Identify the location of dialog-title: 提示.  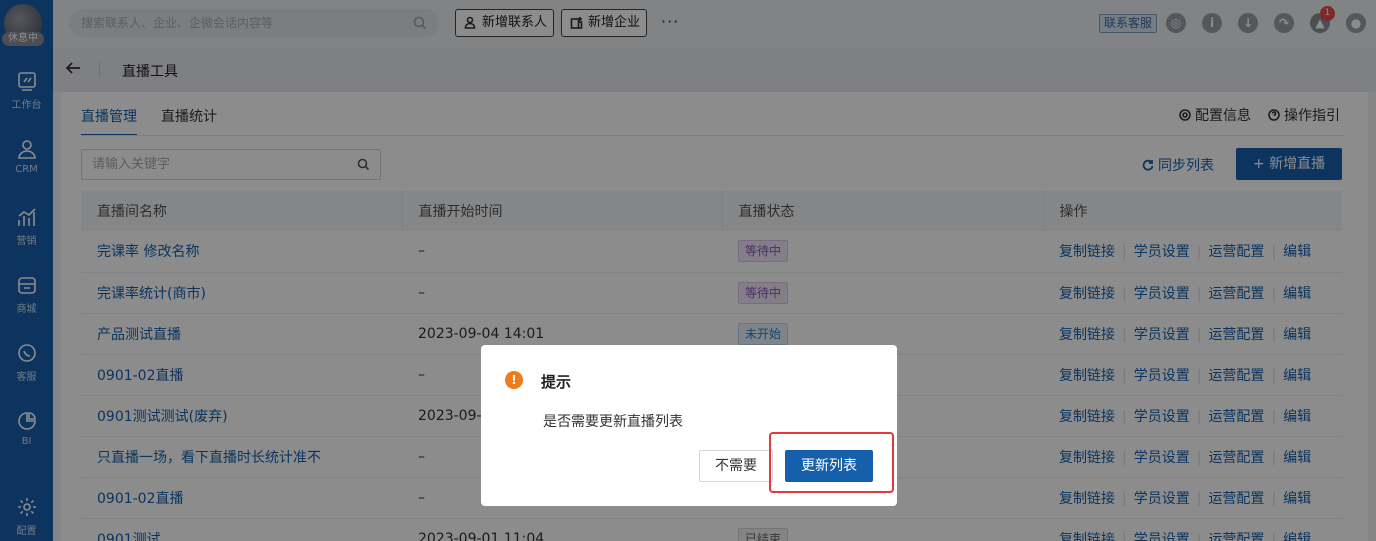
(556, 382).